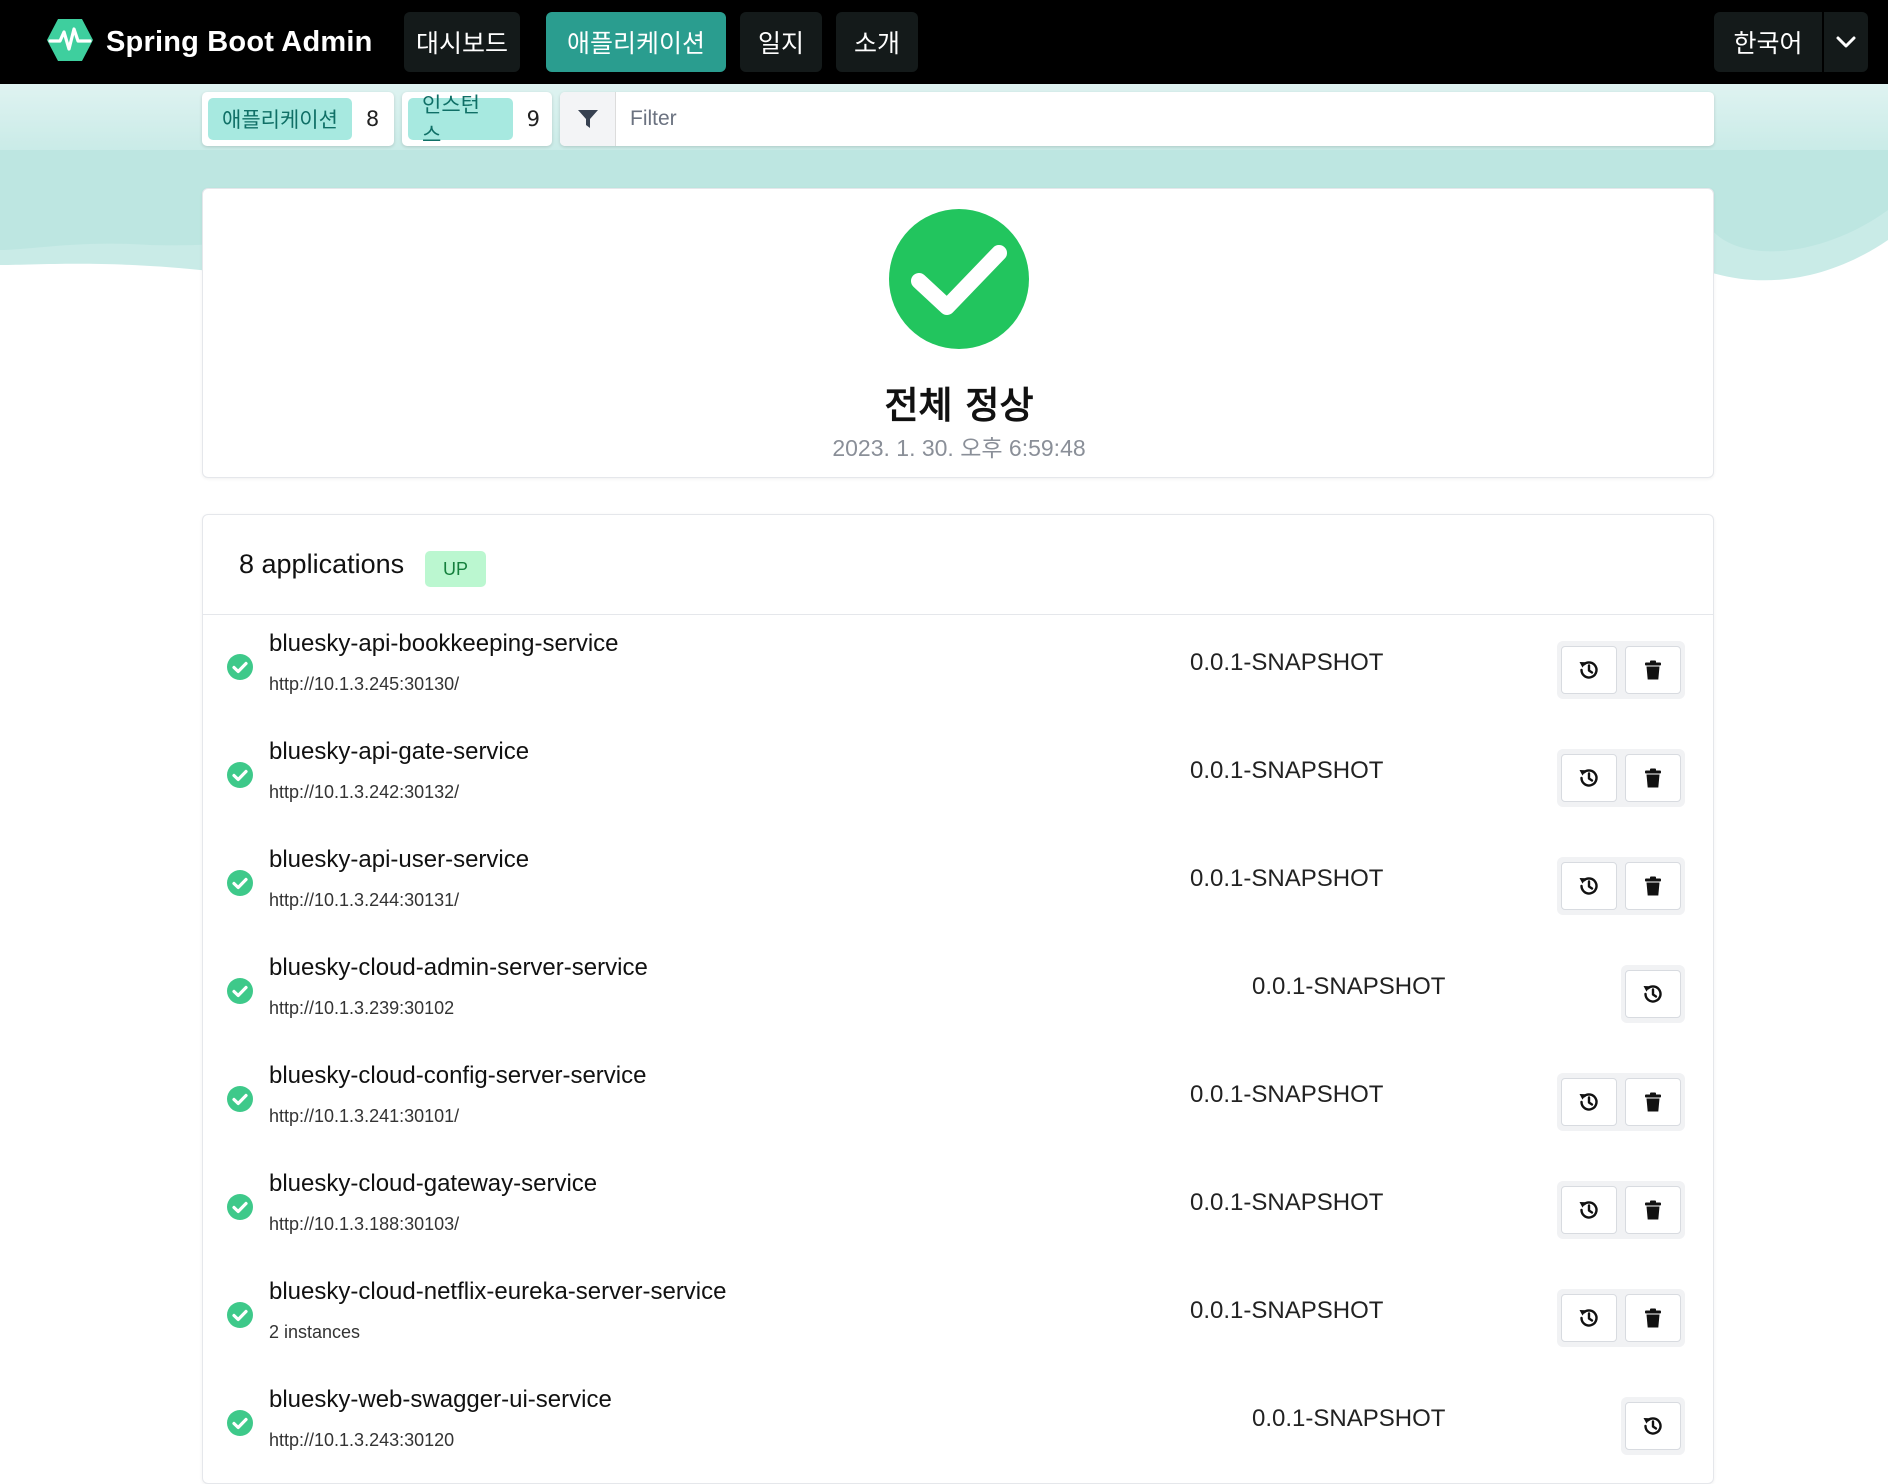  What do you see at coordinates (1846, 42) in the screenshot?
I see `chevron-down-icon` at bounding box center [1846, 42].